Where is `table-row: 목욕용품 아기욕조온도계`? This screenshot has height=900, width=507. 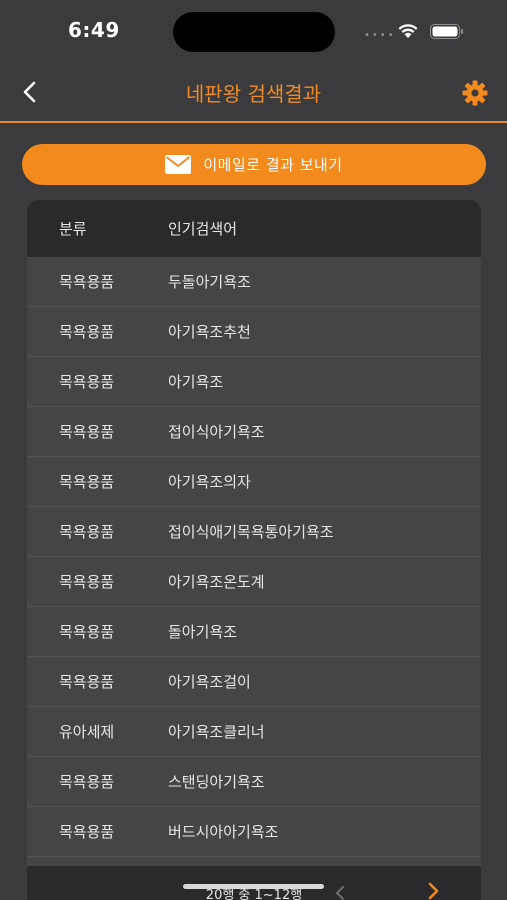
table-row: 목욕용품 아기욕조온도계 is located at coordinates (254, 582).